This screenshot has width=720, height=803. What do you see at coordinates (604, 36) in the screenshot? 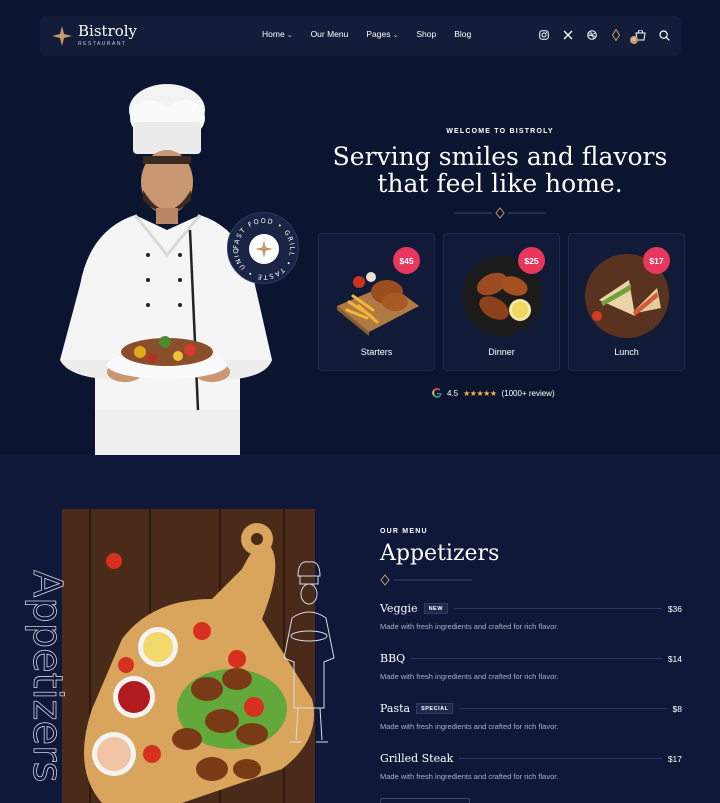
I see `header-icons: 0` at bounding box center [604, 36].